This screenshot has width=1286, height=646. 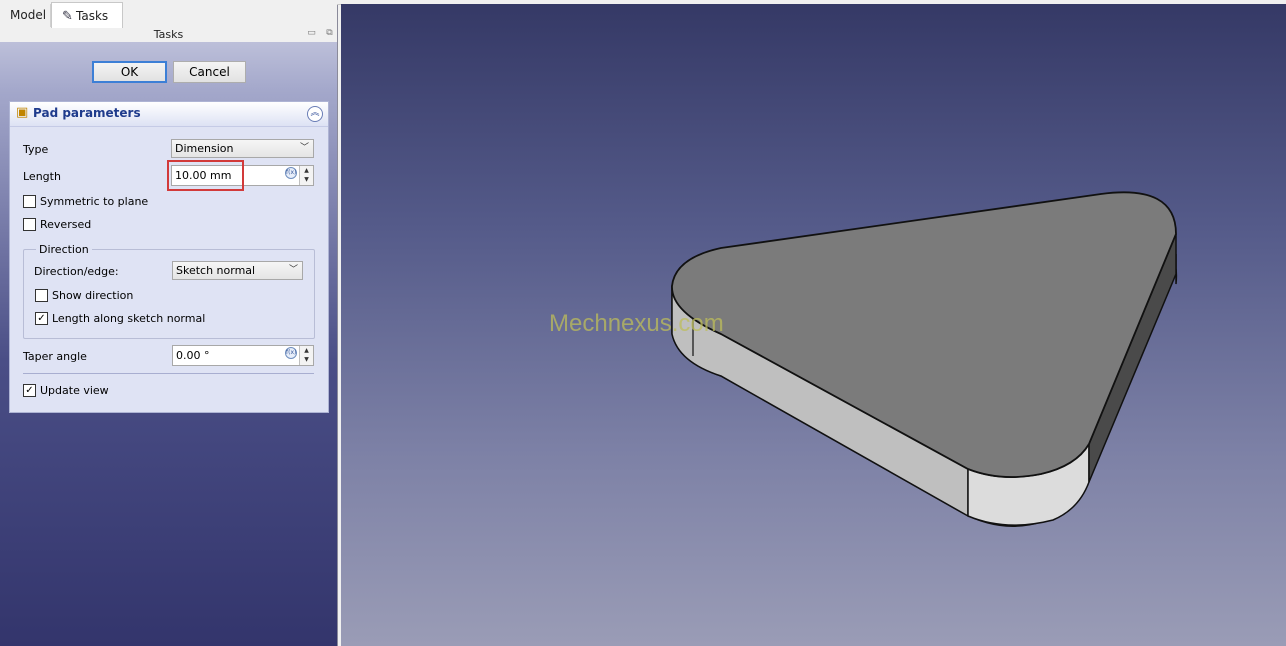 I want to click on minimize-icon: ▭, so click(x=311, y=33).